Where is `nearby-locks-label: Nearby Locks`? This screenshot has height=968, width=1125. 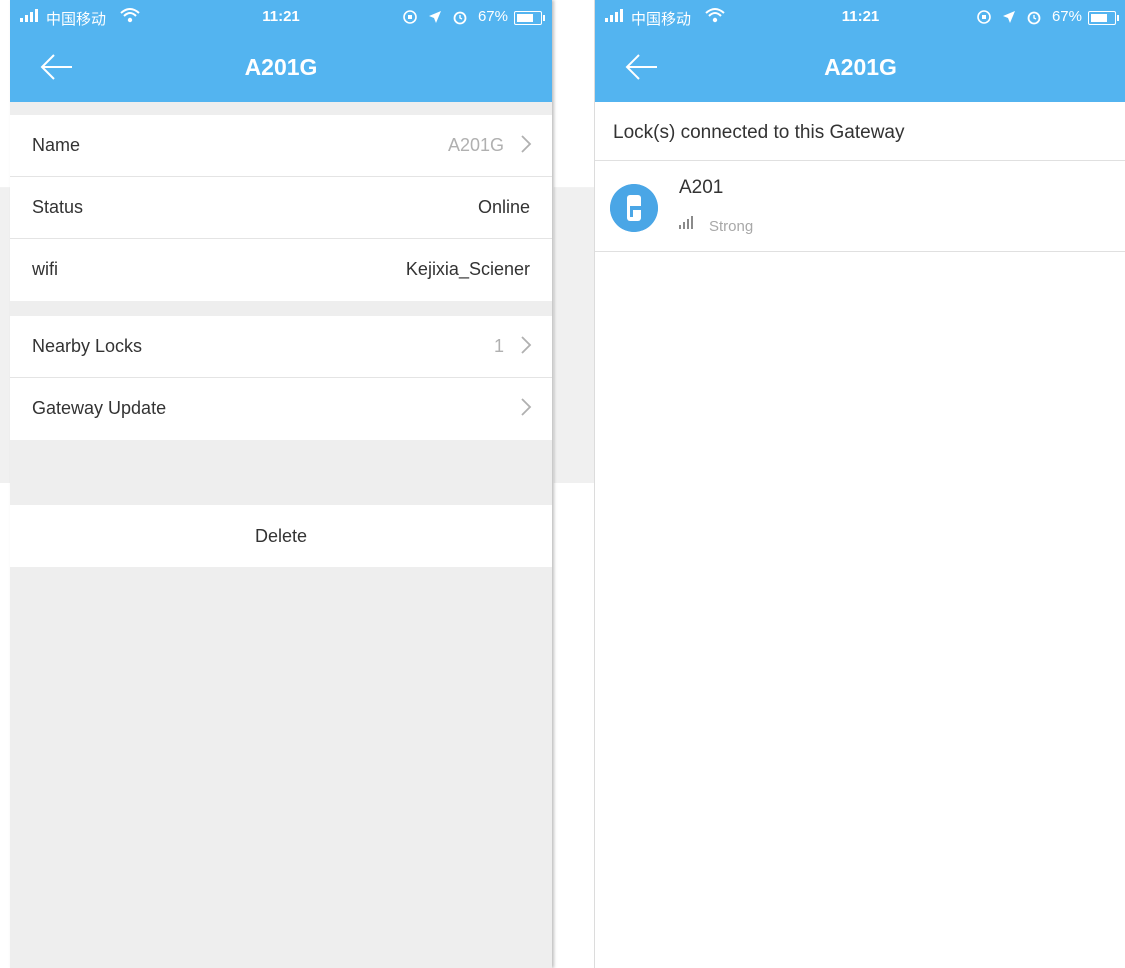 nearby-locks-label: Nearby Locks is located at coordinates (87, 346).